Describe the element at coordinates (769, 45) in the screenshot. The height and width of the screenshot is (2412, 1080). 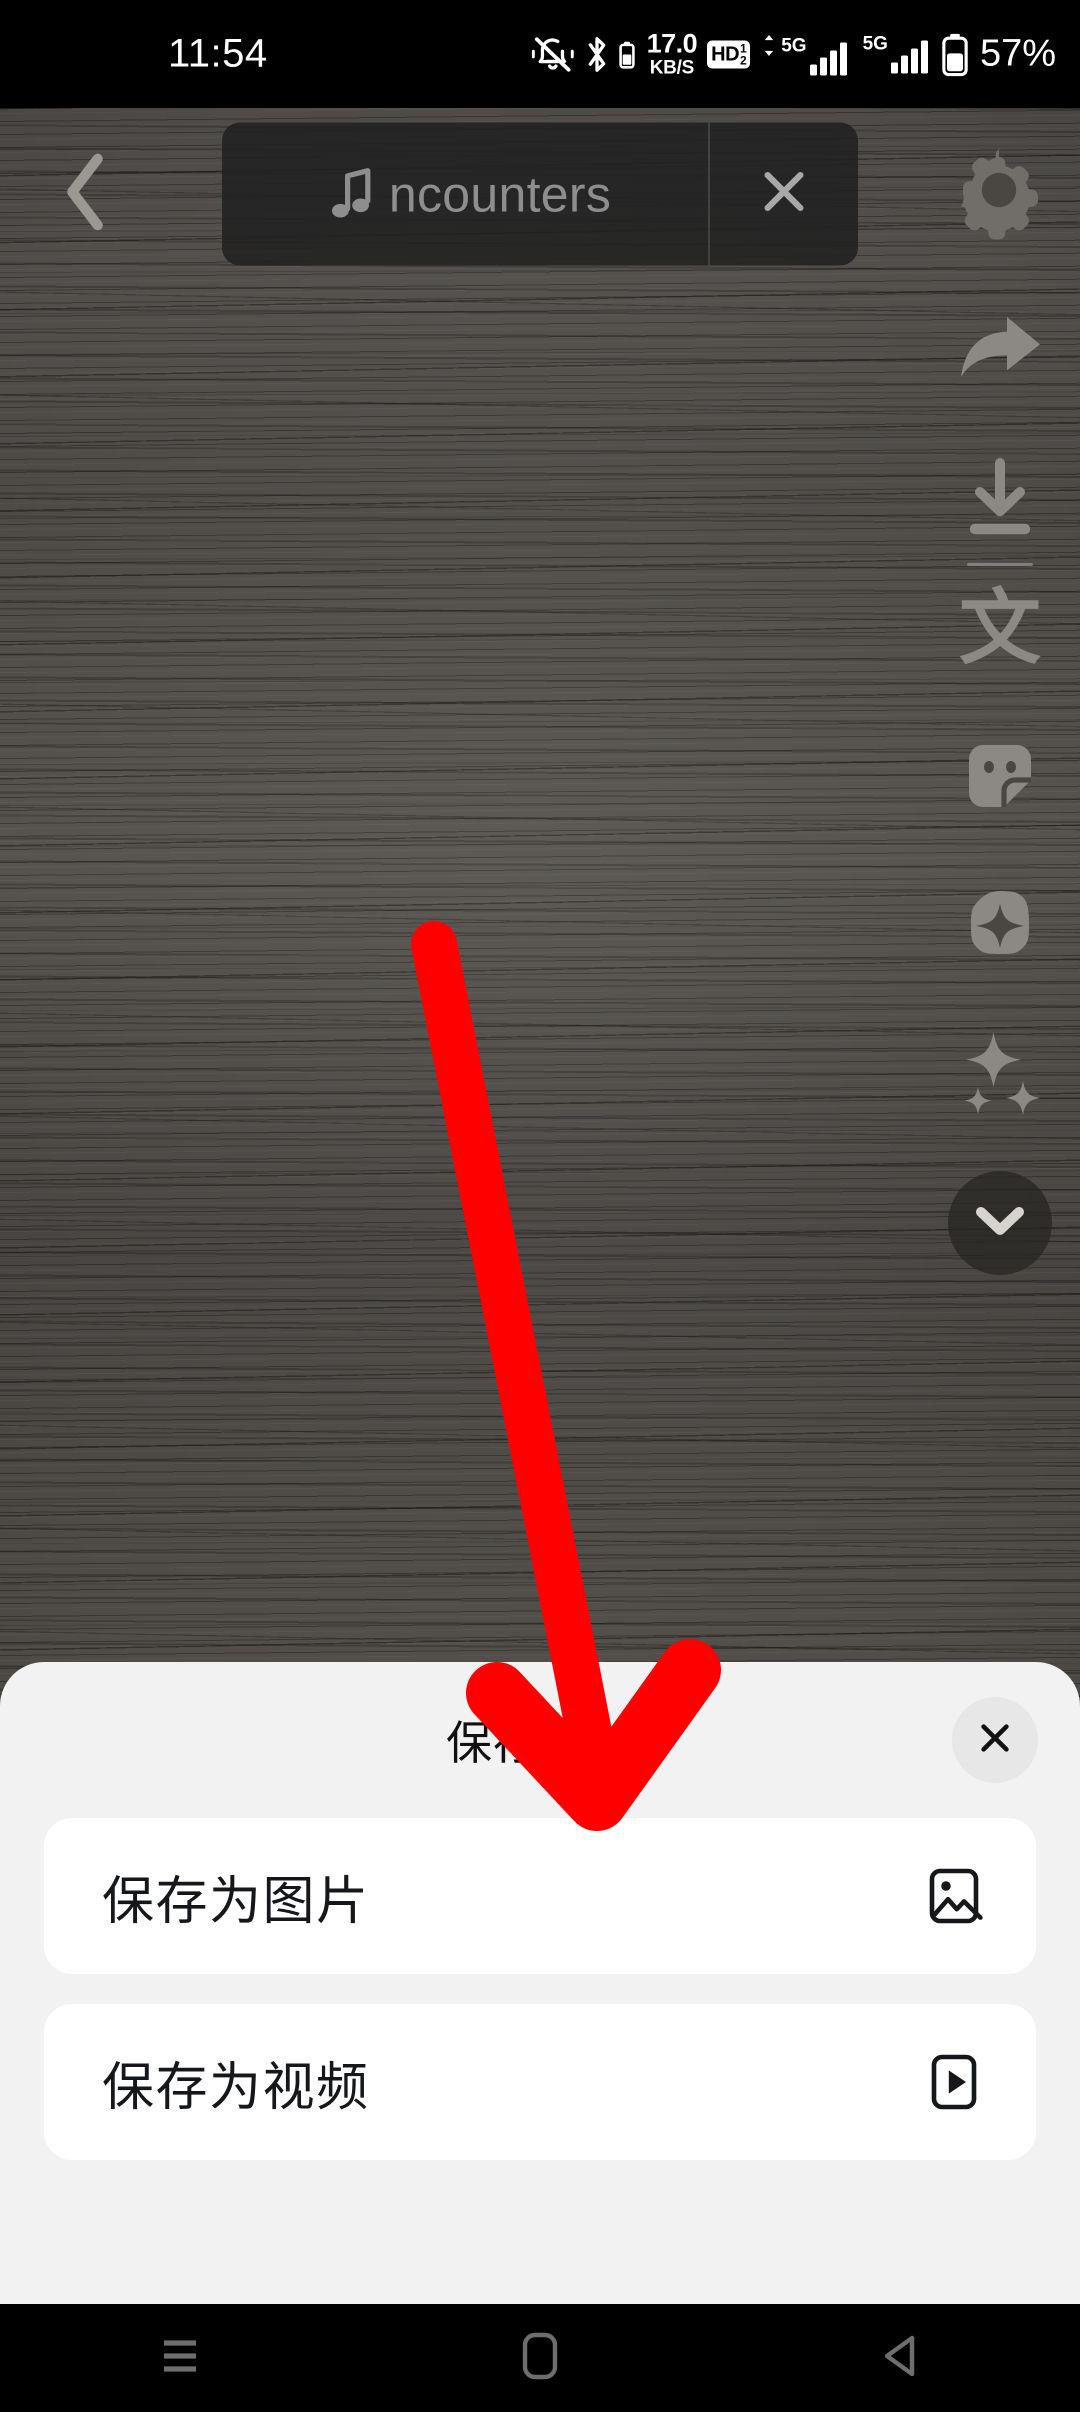
I see `data-transfer-arrows-icon` at that location.